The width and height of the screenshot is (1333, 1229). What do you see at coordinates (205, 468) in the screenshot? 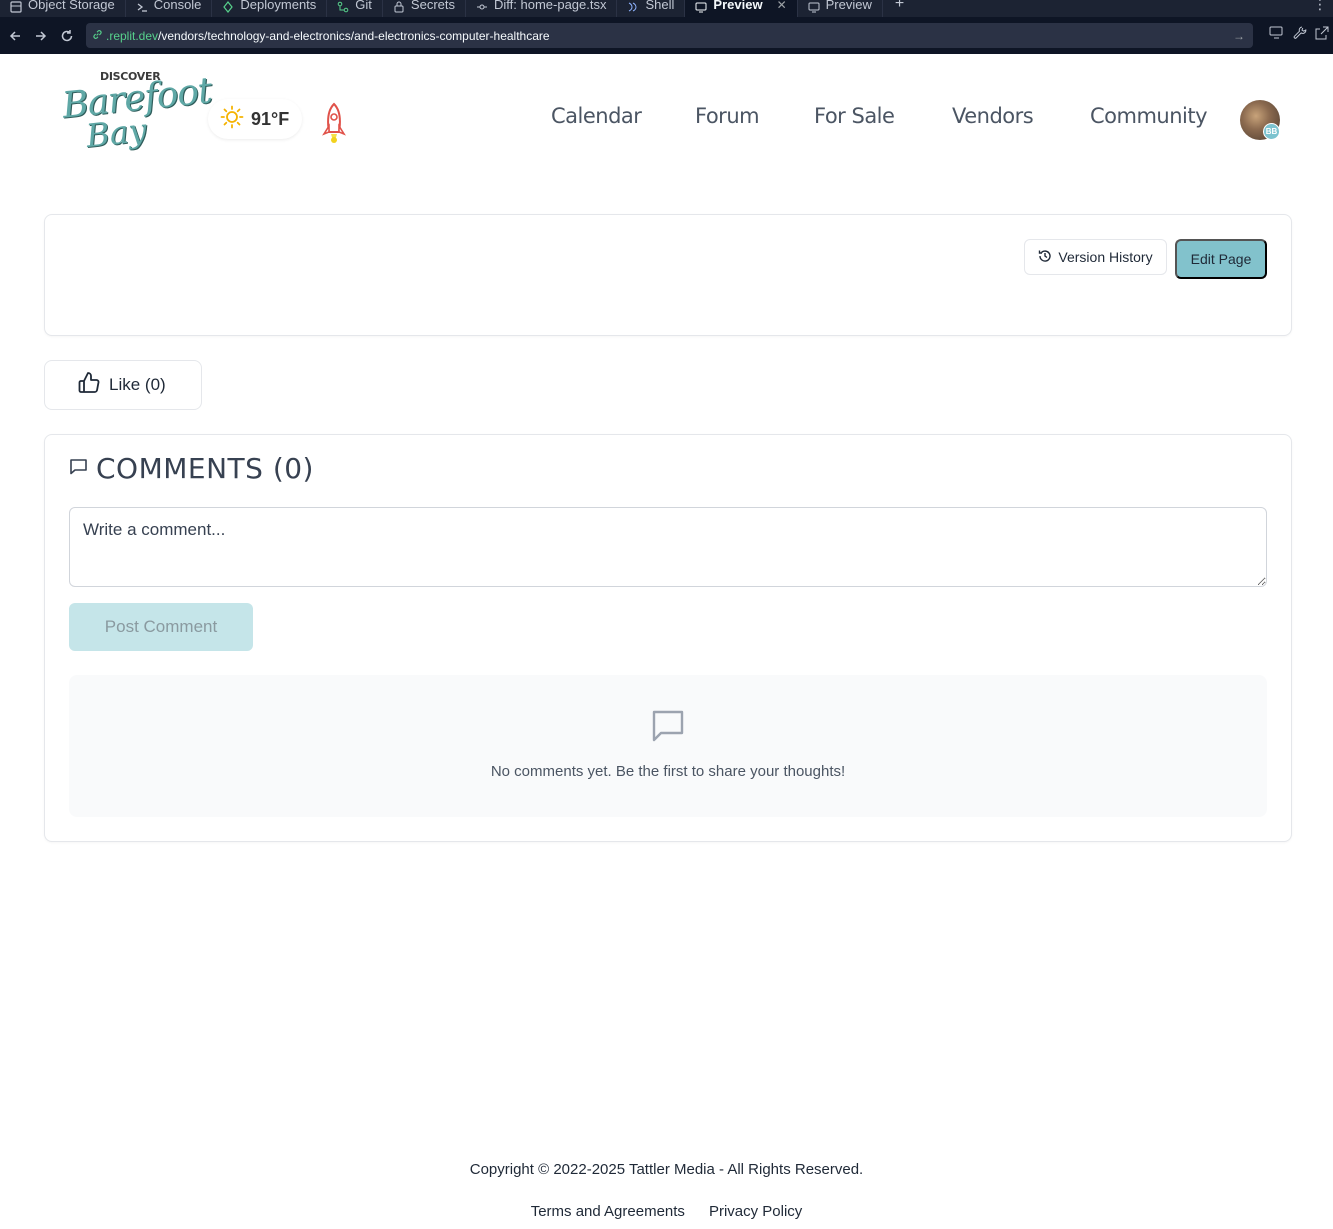
I see `comments-title: COMMENTS (0)` at bounding box center [205, 468].